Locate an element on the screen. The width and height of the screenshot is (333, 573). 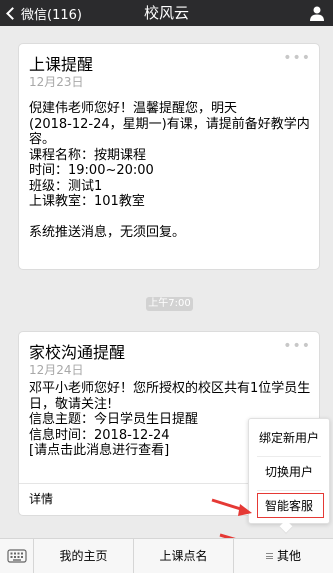
keyboard-icon is located at coordinates (17, 556).